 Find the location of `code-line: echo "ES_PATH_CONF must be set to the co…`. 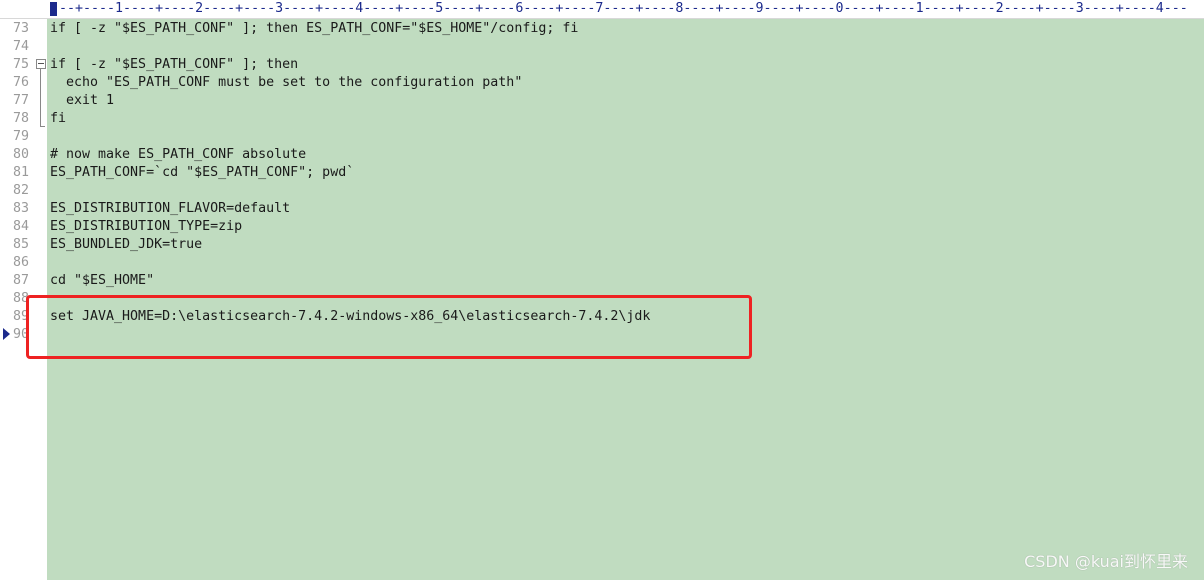

code-line: echo "ES_PATH_CONF must be set to the co… is located at coordinates (286, 83).